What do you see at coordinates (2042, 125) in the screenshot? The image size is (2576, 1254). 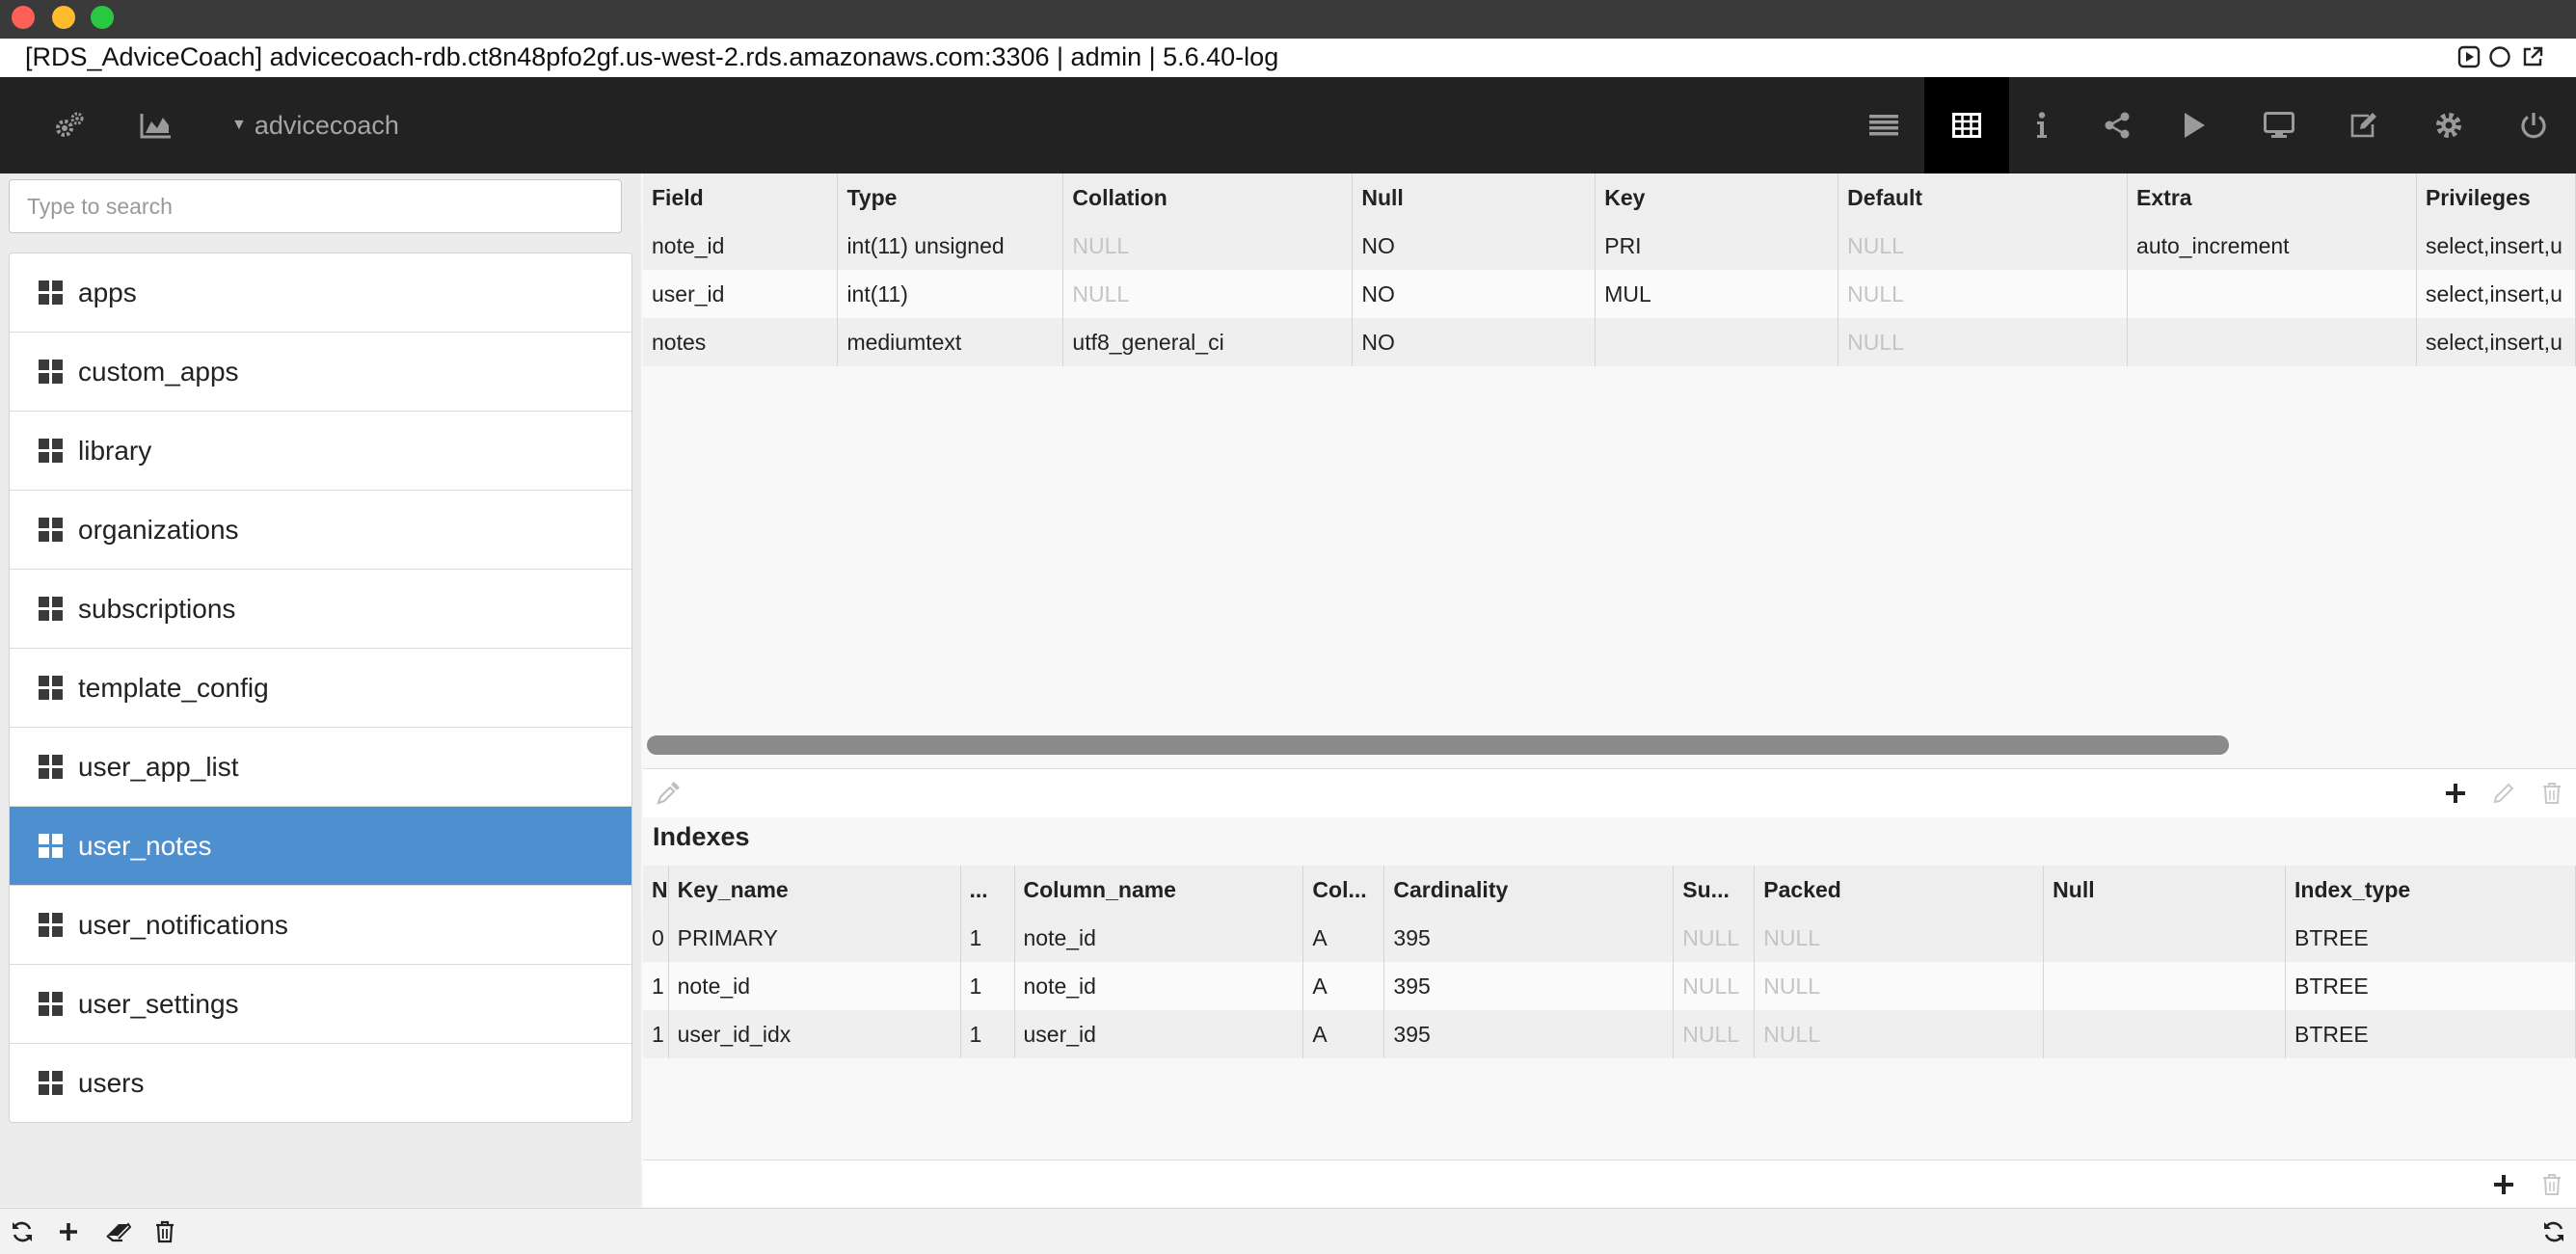 I see `info-icon` at bounding box center [2042, 125].